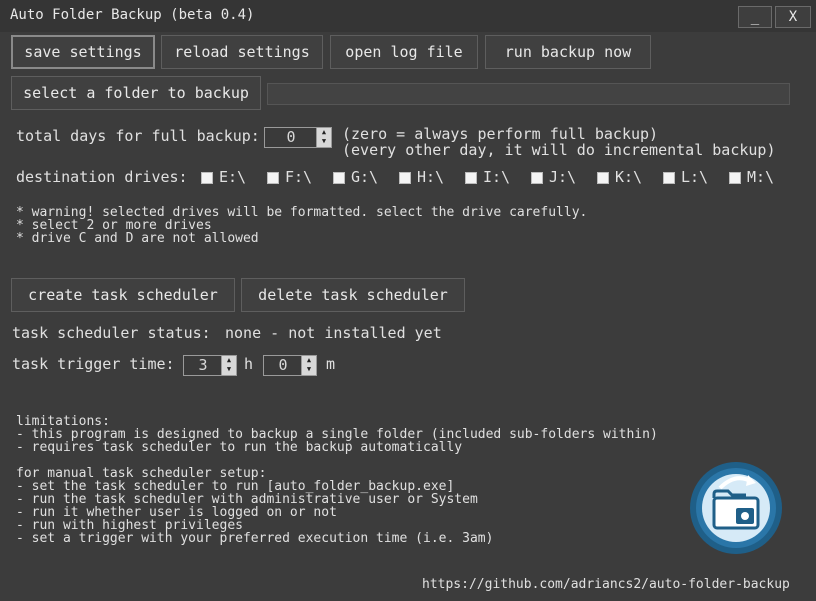  What do you see at coordinates (291, 137) in the screenshot?
I see `full-backup-days-value: 0` at bounding box center [291, 137].